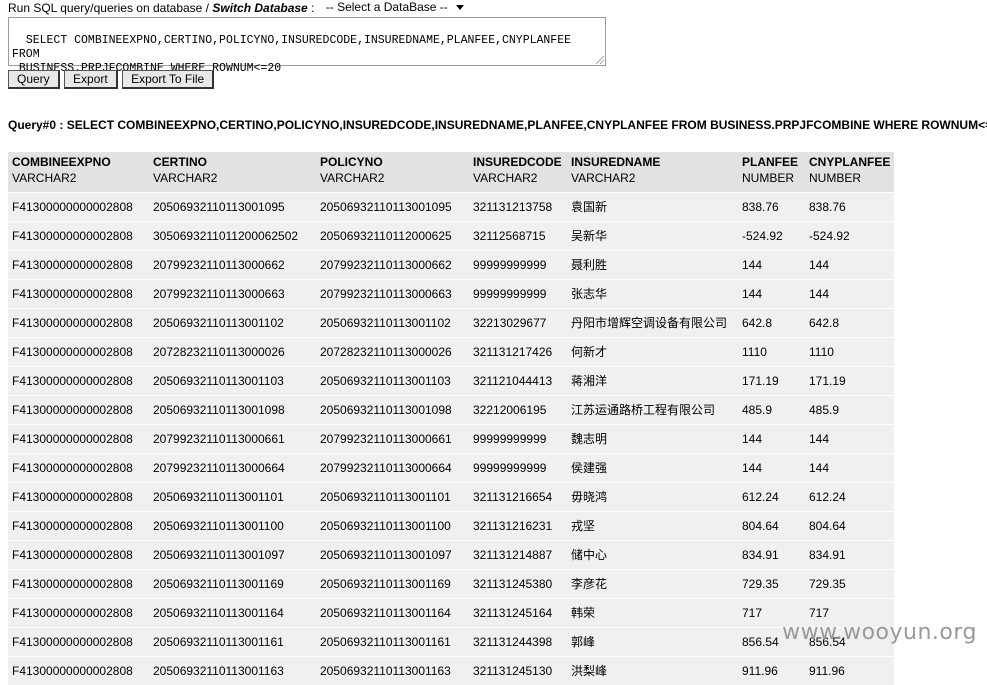 The width and height of the screenshot is (987, 685). I want to click on table-cell: 20799232110113000661, so click(232, 439).